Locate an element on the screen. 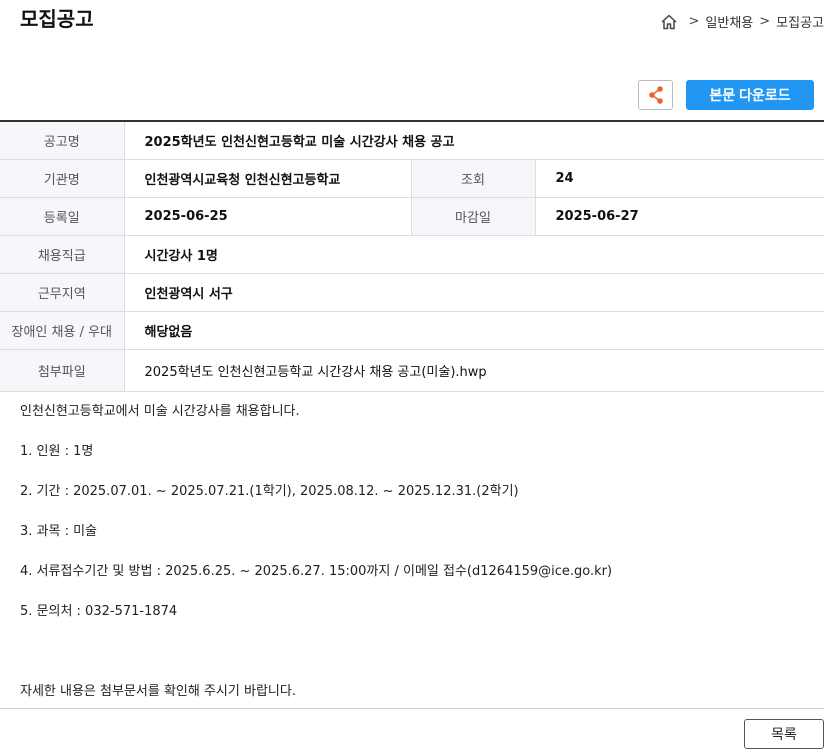 The width and height of the screenshot is (824, 749). list-button: 목록 is located at coordinates (784, 734).